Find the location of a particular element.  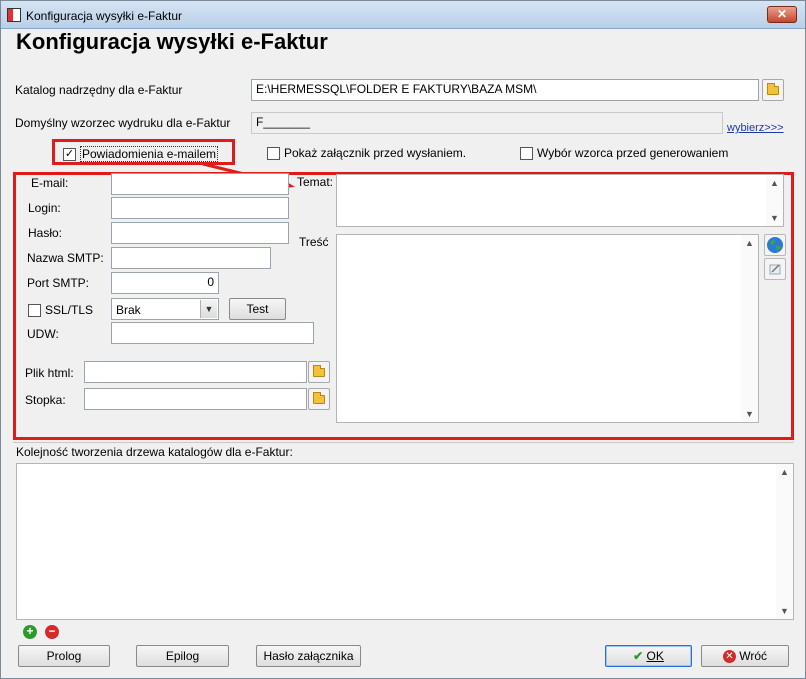

login-input is located at coordinates (200, 208).